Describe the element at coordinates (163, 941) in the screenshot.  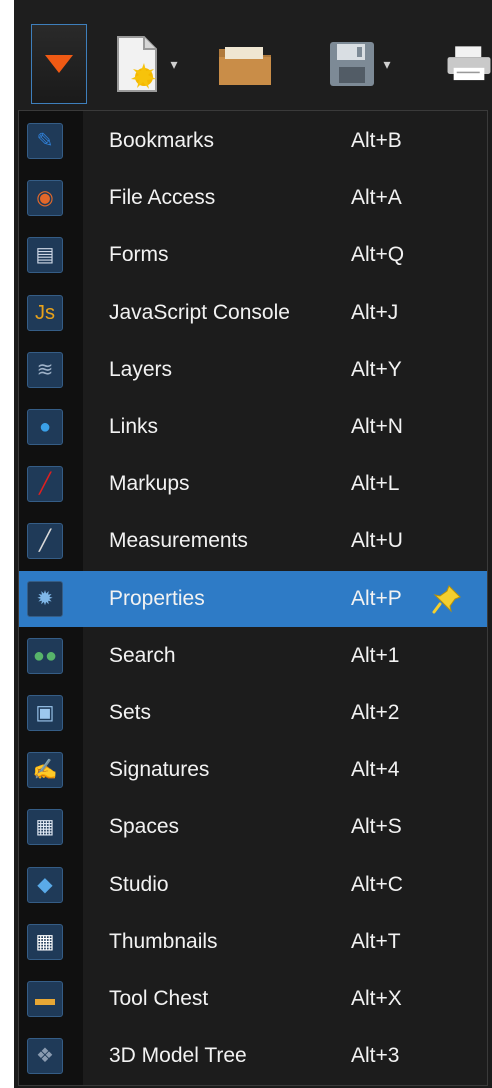
I see `menu-item-label: Thumbnails` at that location.